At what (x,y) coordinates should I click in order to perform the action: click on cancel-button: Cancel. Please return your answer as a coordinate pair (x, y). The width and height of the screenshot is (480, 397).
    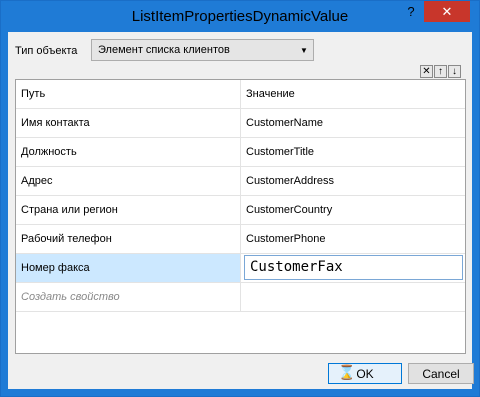
    Looking at the image, I should click on (441, 373).